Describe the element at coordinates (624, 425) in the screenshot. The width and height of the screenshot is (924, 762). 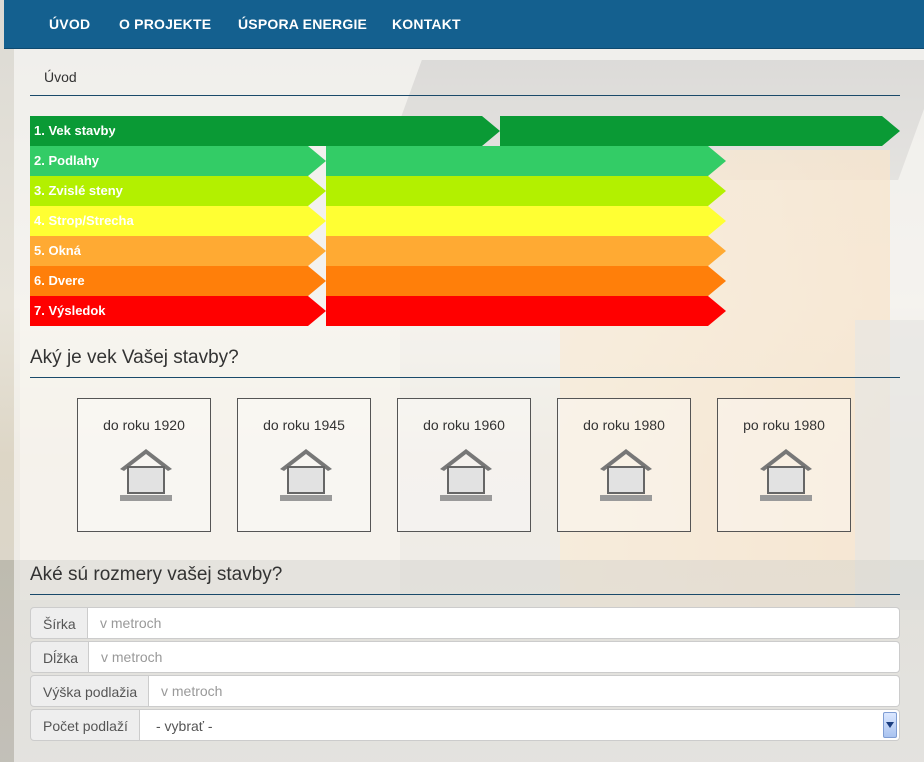
I see `age-option-label: do roku 1980` at that location.